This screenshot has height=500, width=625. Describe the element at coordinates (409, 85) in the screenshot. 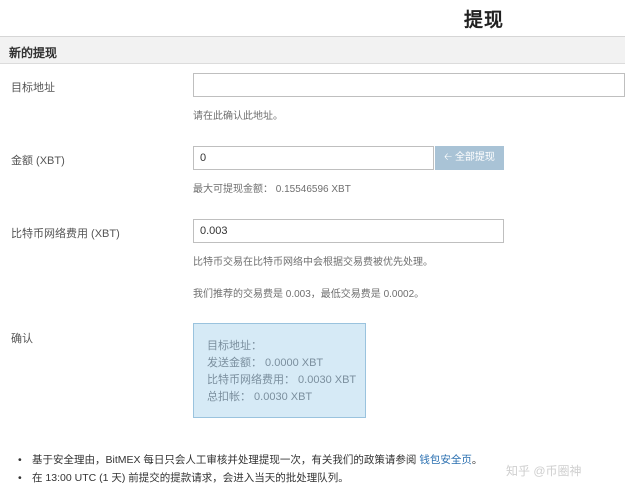

I see `address-input` at that location.